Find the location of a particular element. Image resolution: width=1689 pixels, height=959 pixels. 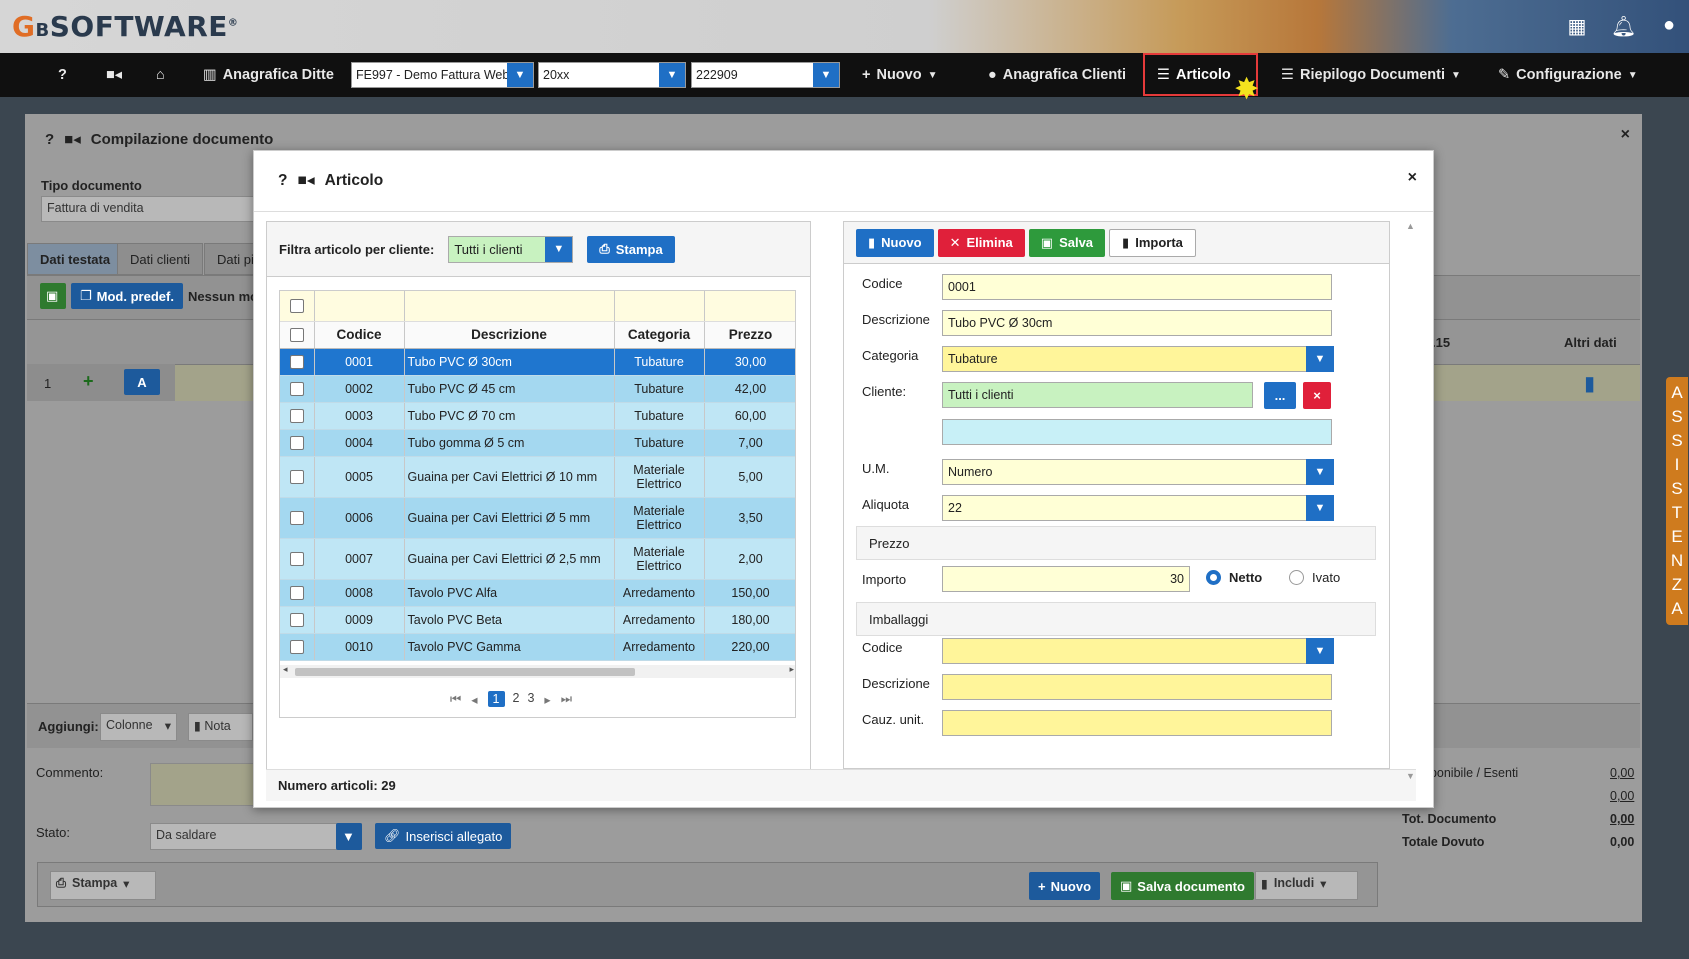

cauzione-unitaria-input is located at coordinates (1137, 723).